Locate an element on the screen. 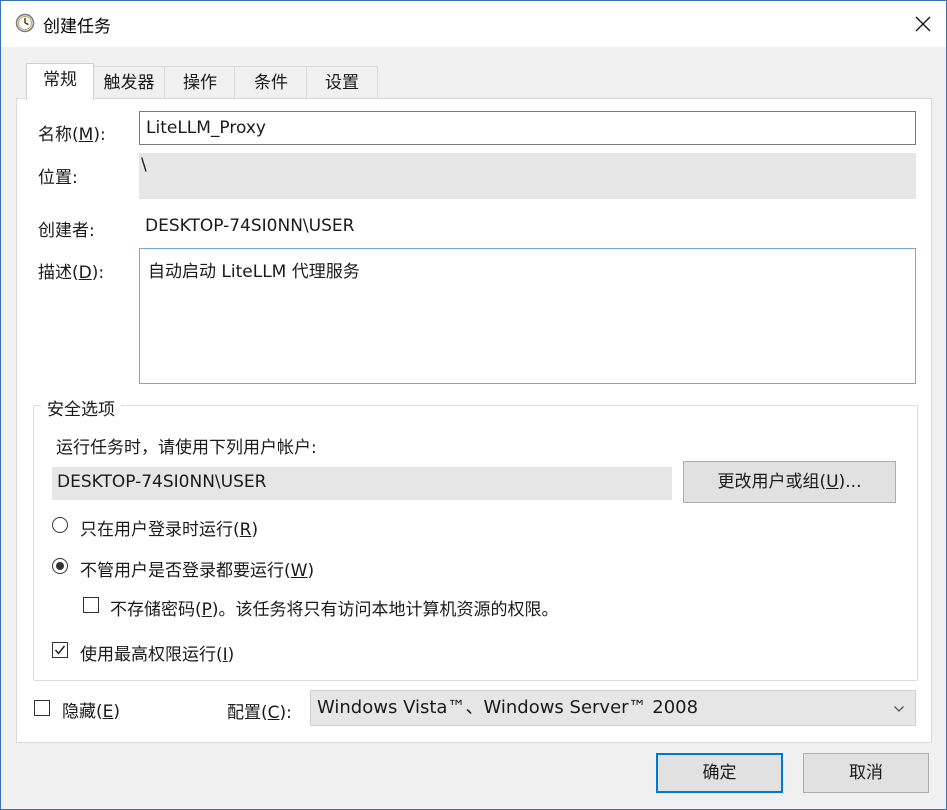 This screenshot has height=810, width=947. location-value: \ is located at coordinates (527, 176).